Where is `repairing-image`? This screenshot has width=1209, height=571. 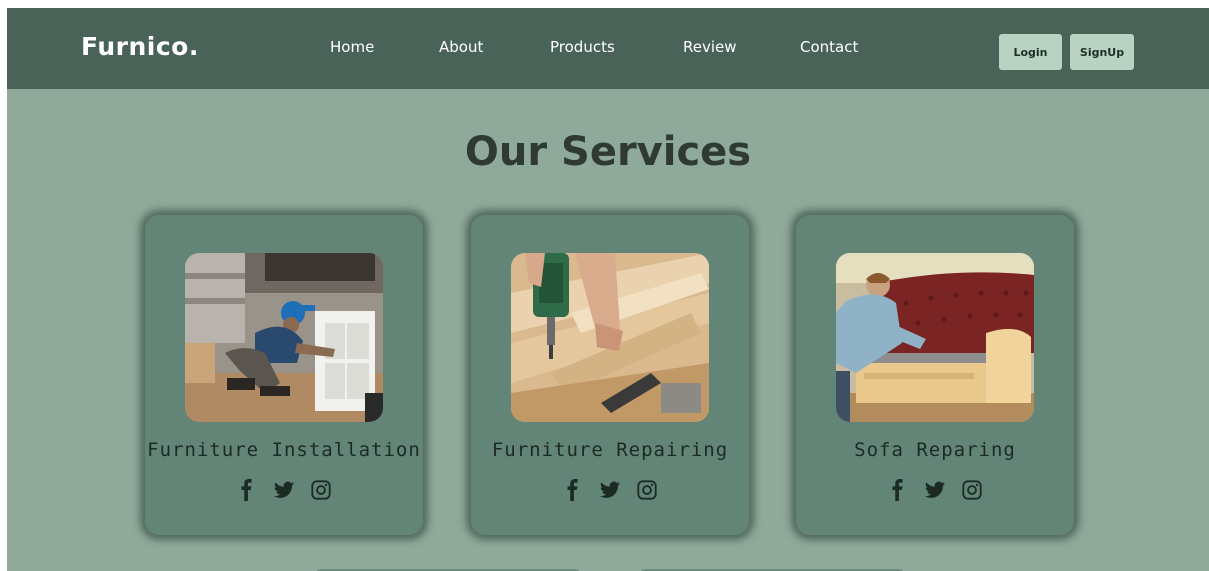 repairing-image is located at coordinates (610, 337).